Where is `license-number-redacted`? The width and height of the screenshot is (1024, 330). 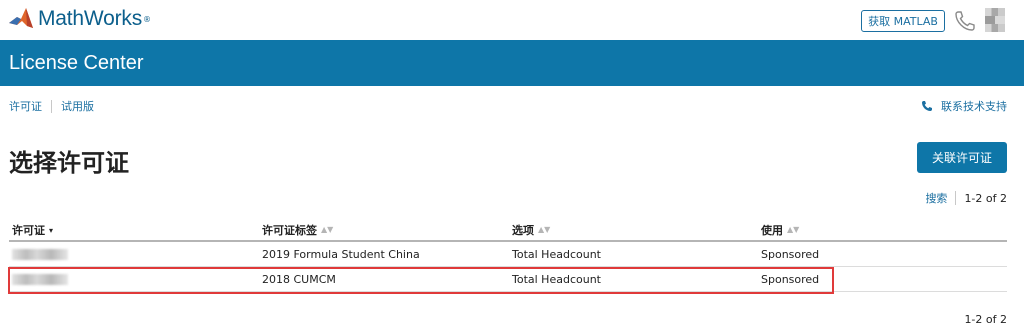
license-number-redacted is located at coordinates (40, 254).